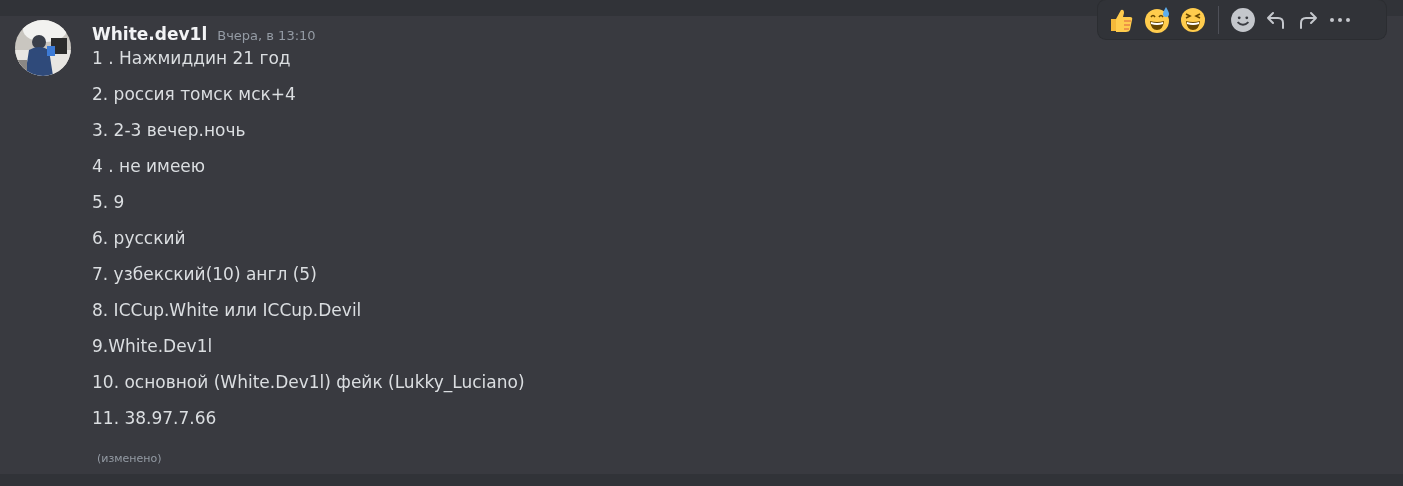 The width and height of the screenshot is (1403, 486). What do you see at coordinates (139, 238) in the screenshot?
I see `message-line: 6. русский` at bounding box center [139, 238].